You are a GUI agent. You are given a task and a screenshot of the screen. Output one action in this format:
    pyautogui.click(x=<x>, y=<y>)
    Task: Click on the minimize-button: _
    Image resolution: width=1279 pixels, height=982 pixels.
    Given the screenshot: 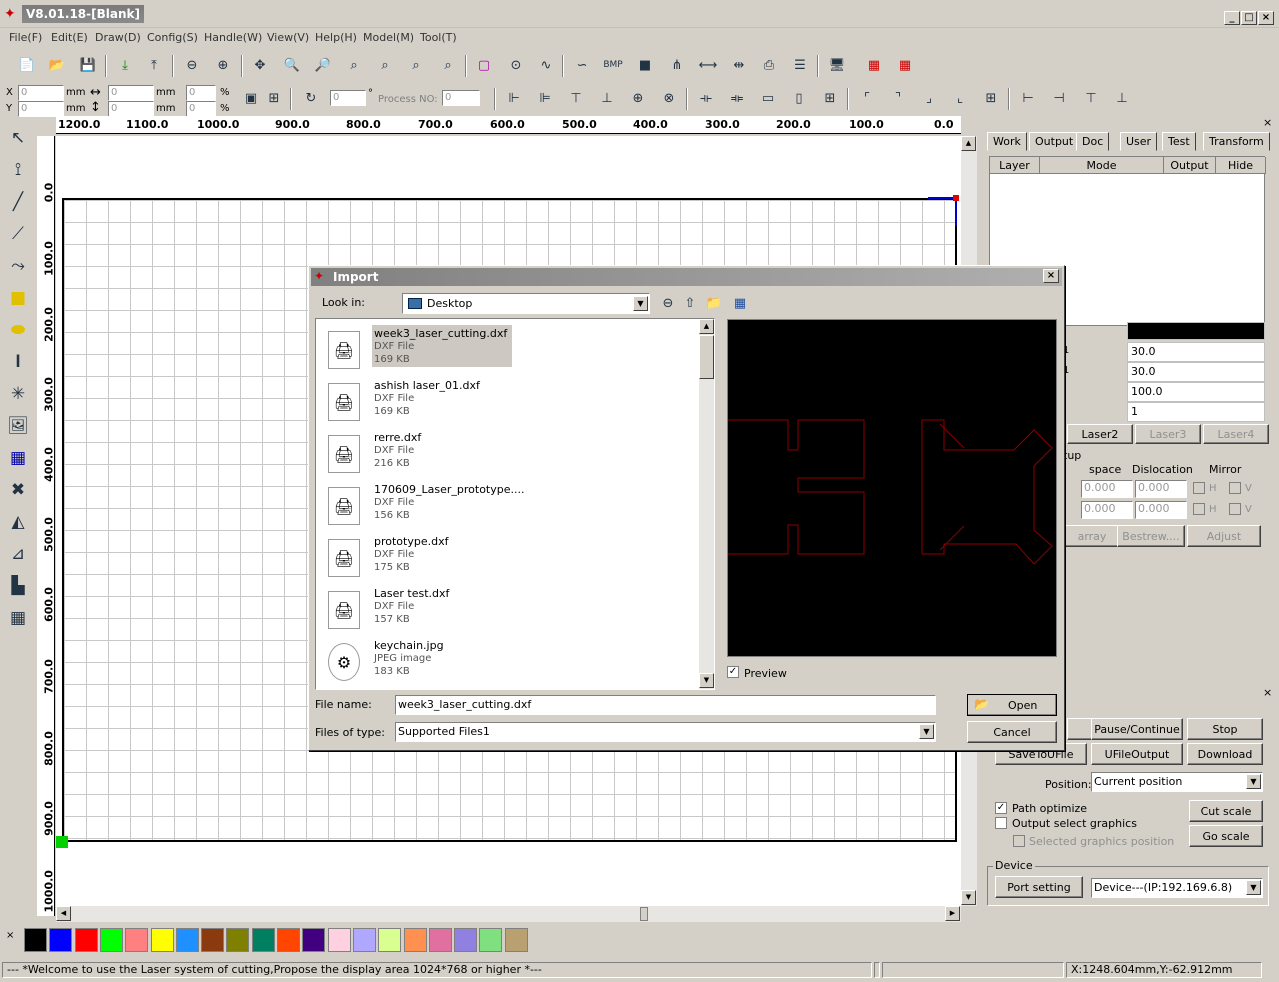 What is the action you would take?
    pyautogui.click(x=1232, y=18)
    